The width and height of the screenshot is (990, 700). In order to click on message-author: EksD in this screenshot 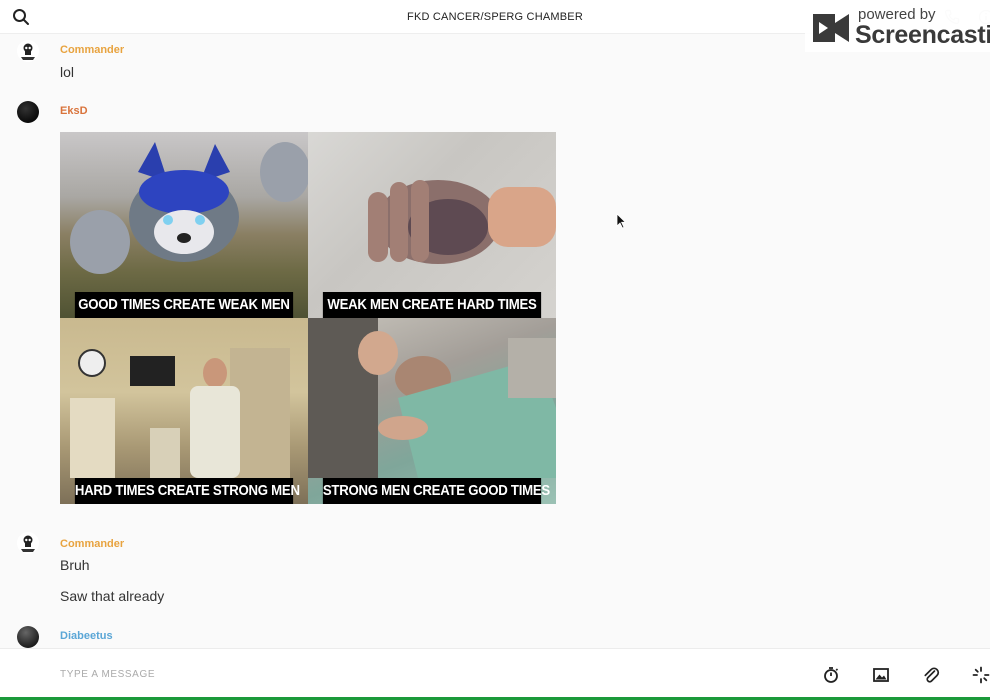, I will do `click(74, 111)`.